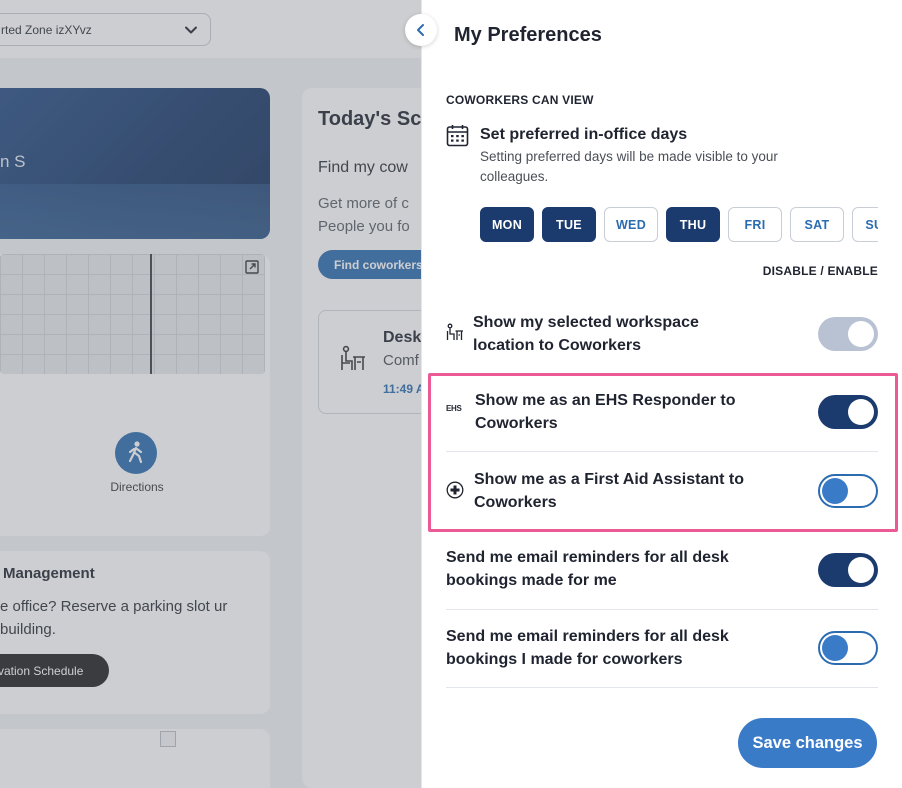  Describe the element at coordinates (454, 408) in the screenshot. I see `ehs-icon: EHS` at that location.